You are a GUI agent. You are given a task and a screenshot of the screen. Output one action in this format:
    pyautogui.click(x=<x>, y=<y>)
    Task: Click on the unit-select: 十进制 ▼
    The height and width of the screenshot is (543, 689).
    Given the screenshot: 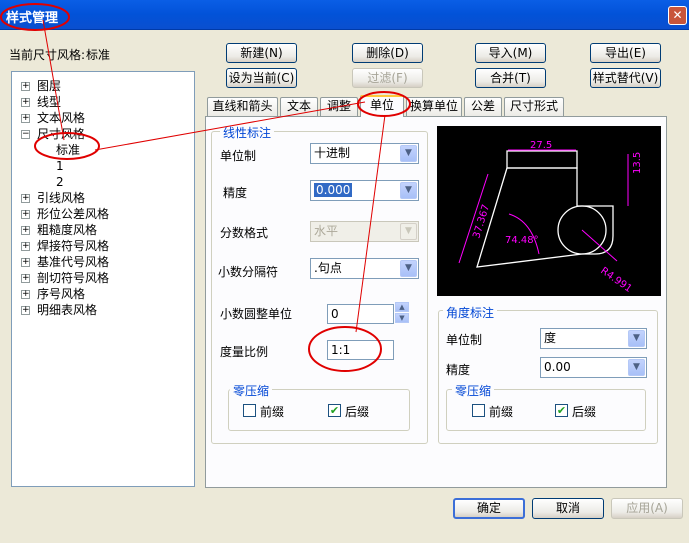 What is the action you would take?
    pyautogui.click(x=364, y=153)
    